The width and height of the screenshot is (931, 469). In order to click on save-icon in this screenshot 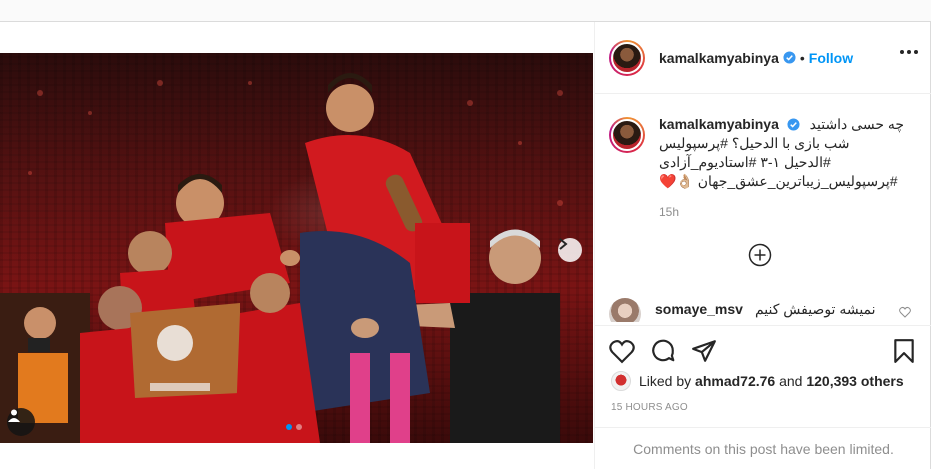, I will do `click(904, 351)`.